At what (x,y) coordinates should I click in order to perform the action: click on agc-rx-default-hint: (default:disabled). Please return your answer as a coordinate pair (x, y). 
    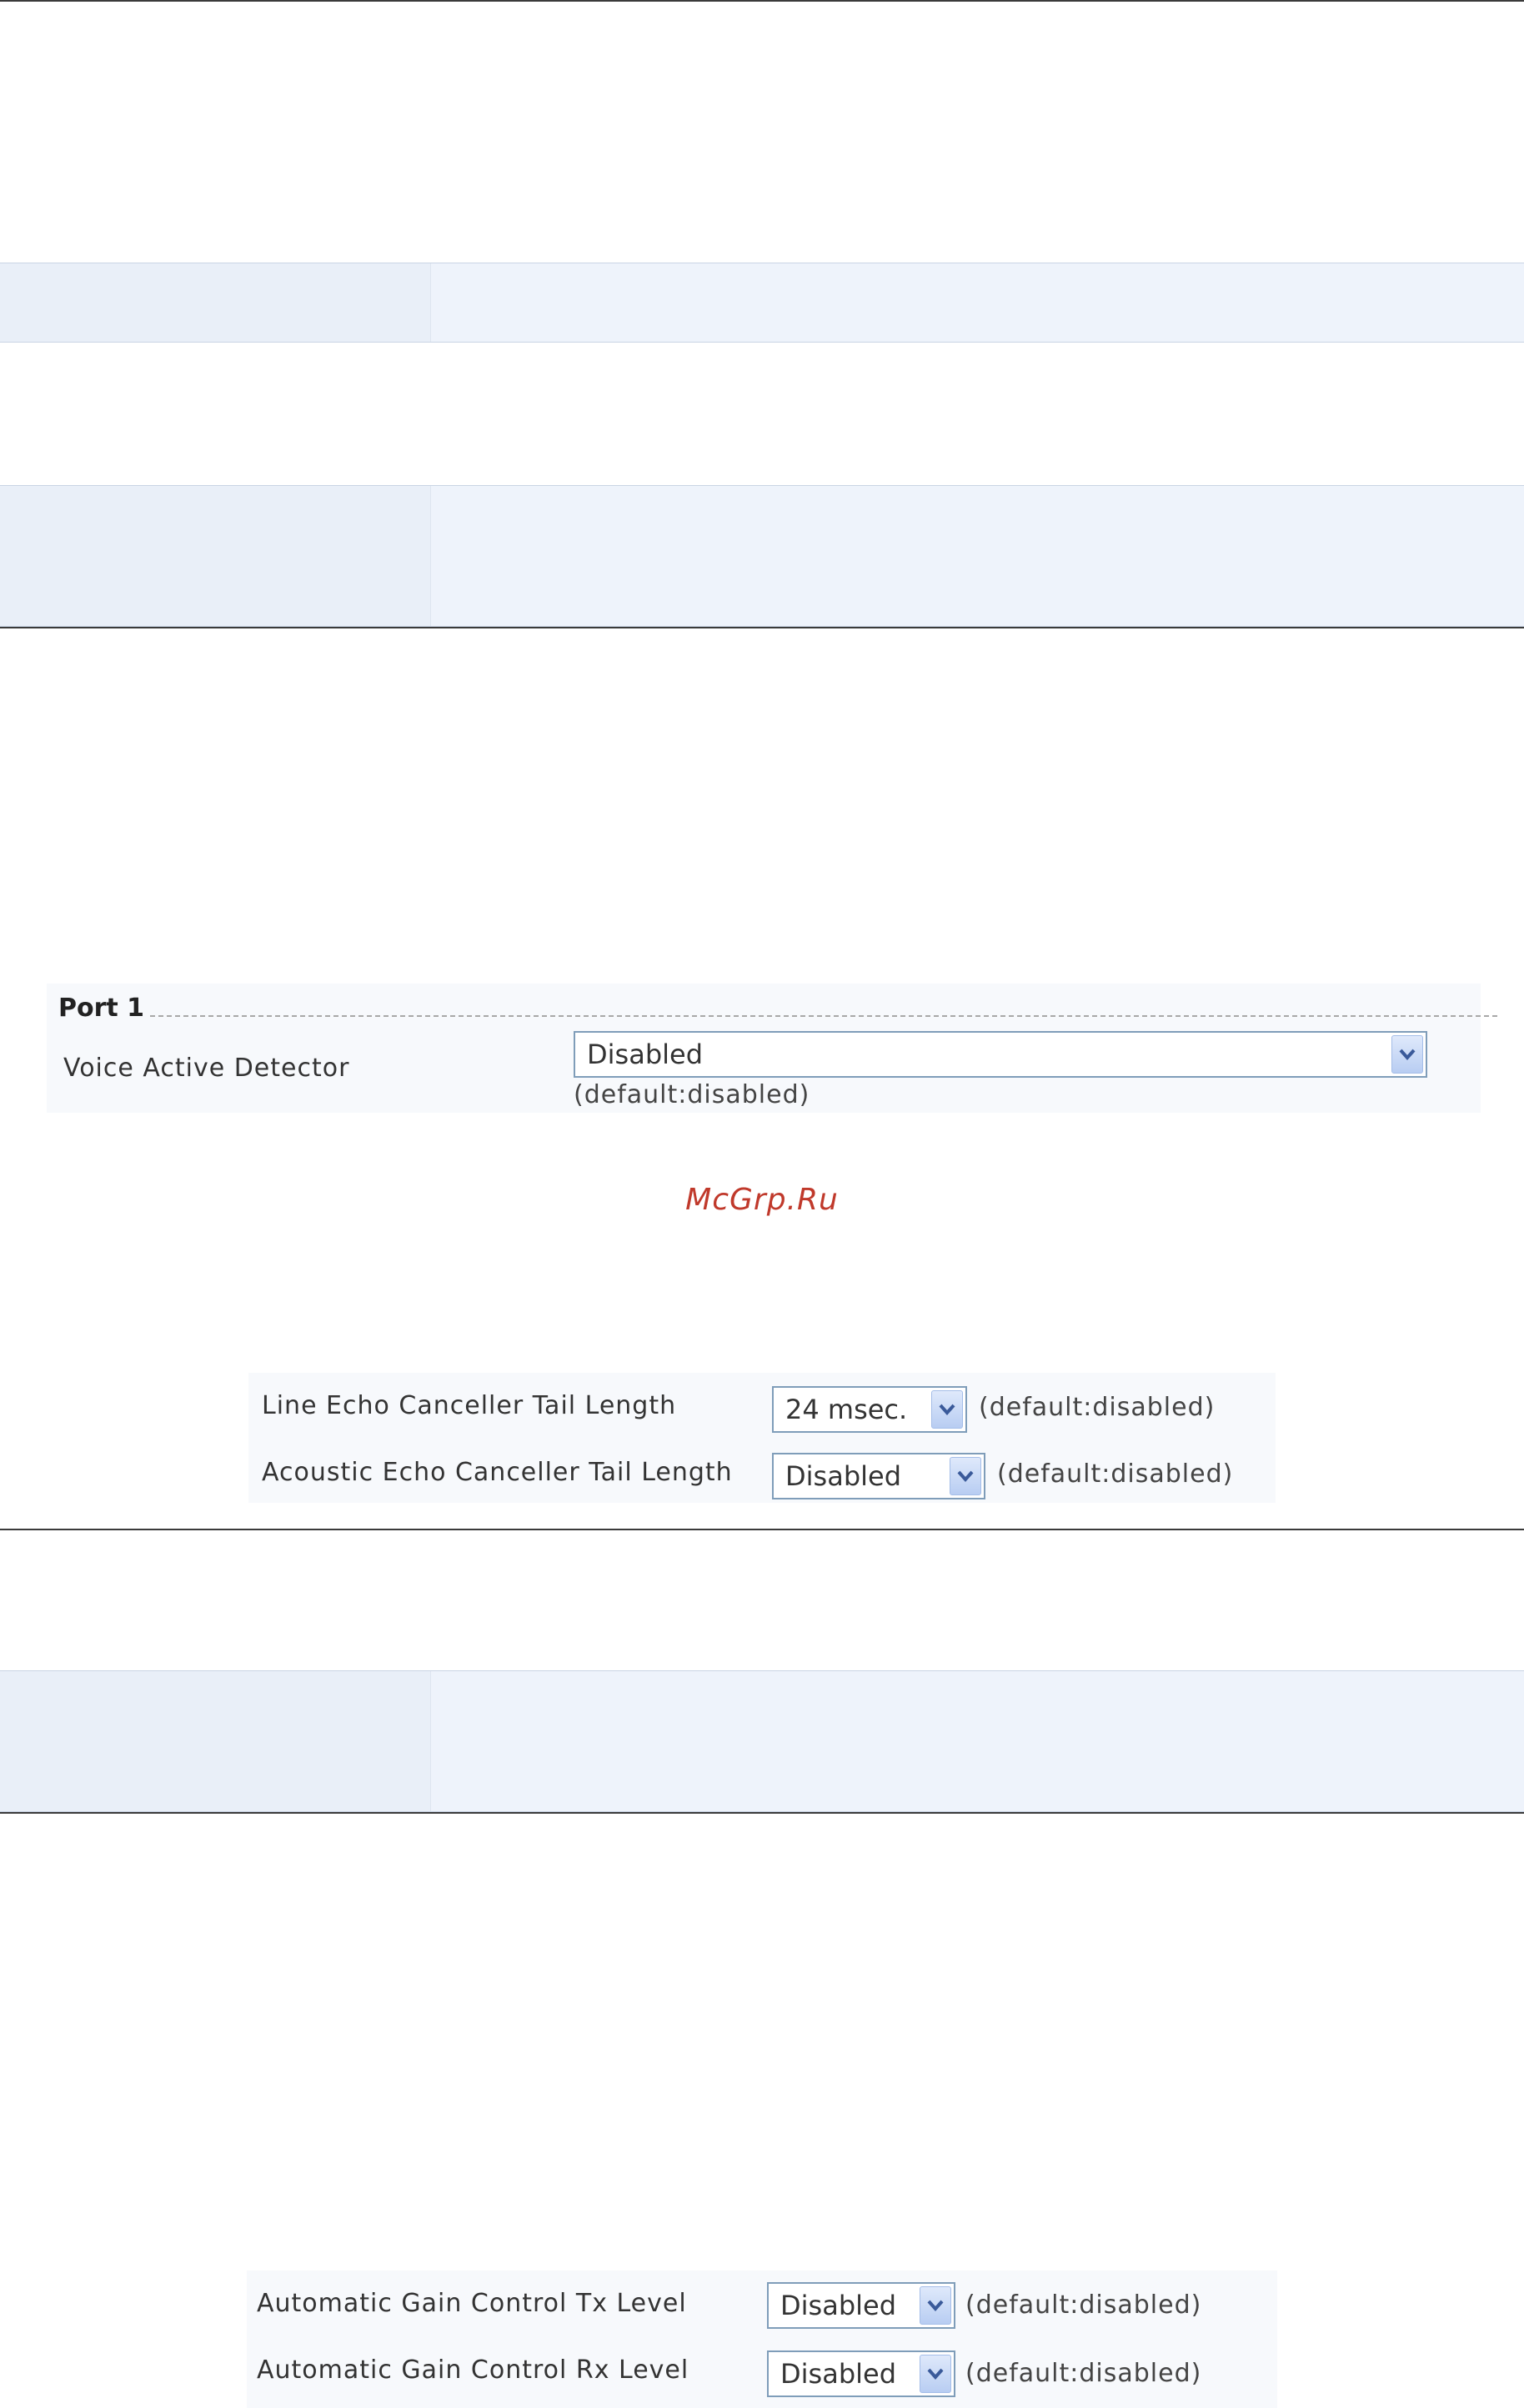
    Looking at the image, I should click on (1083, 2373).